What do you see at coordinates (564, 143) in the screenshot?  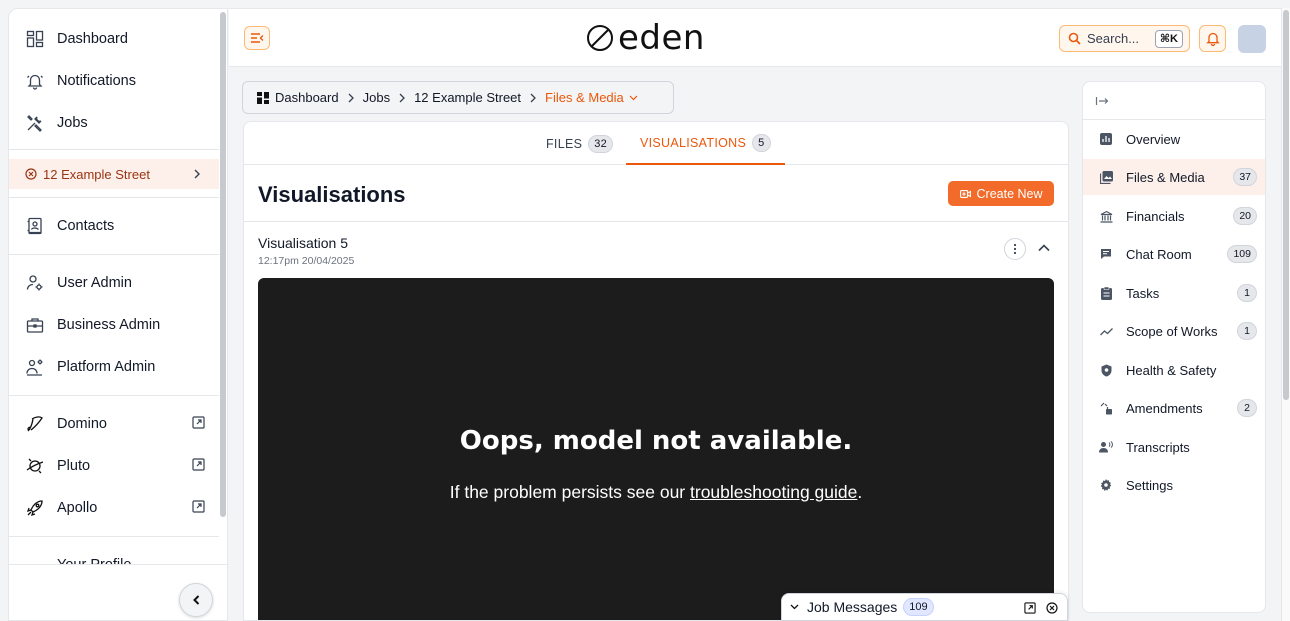 I see `tab-label: FILES` at bounding box center [564, 143].